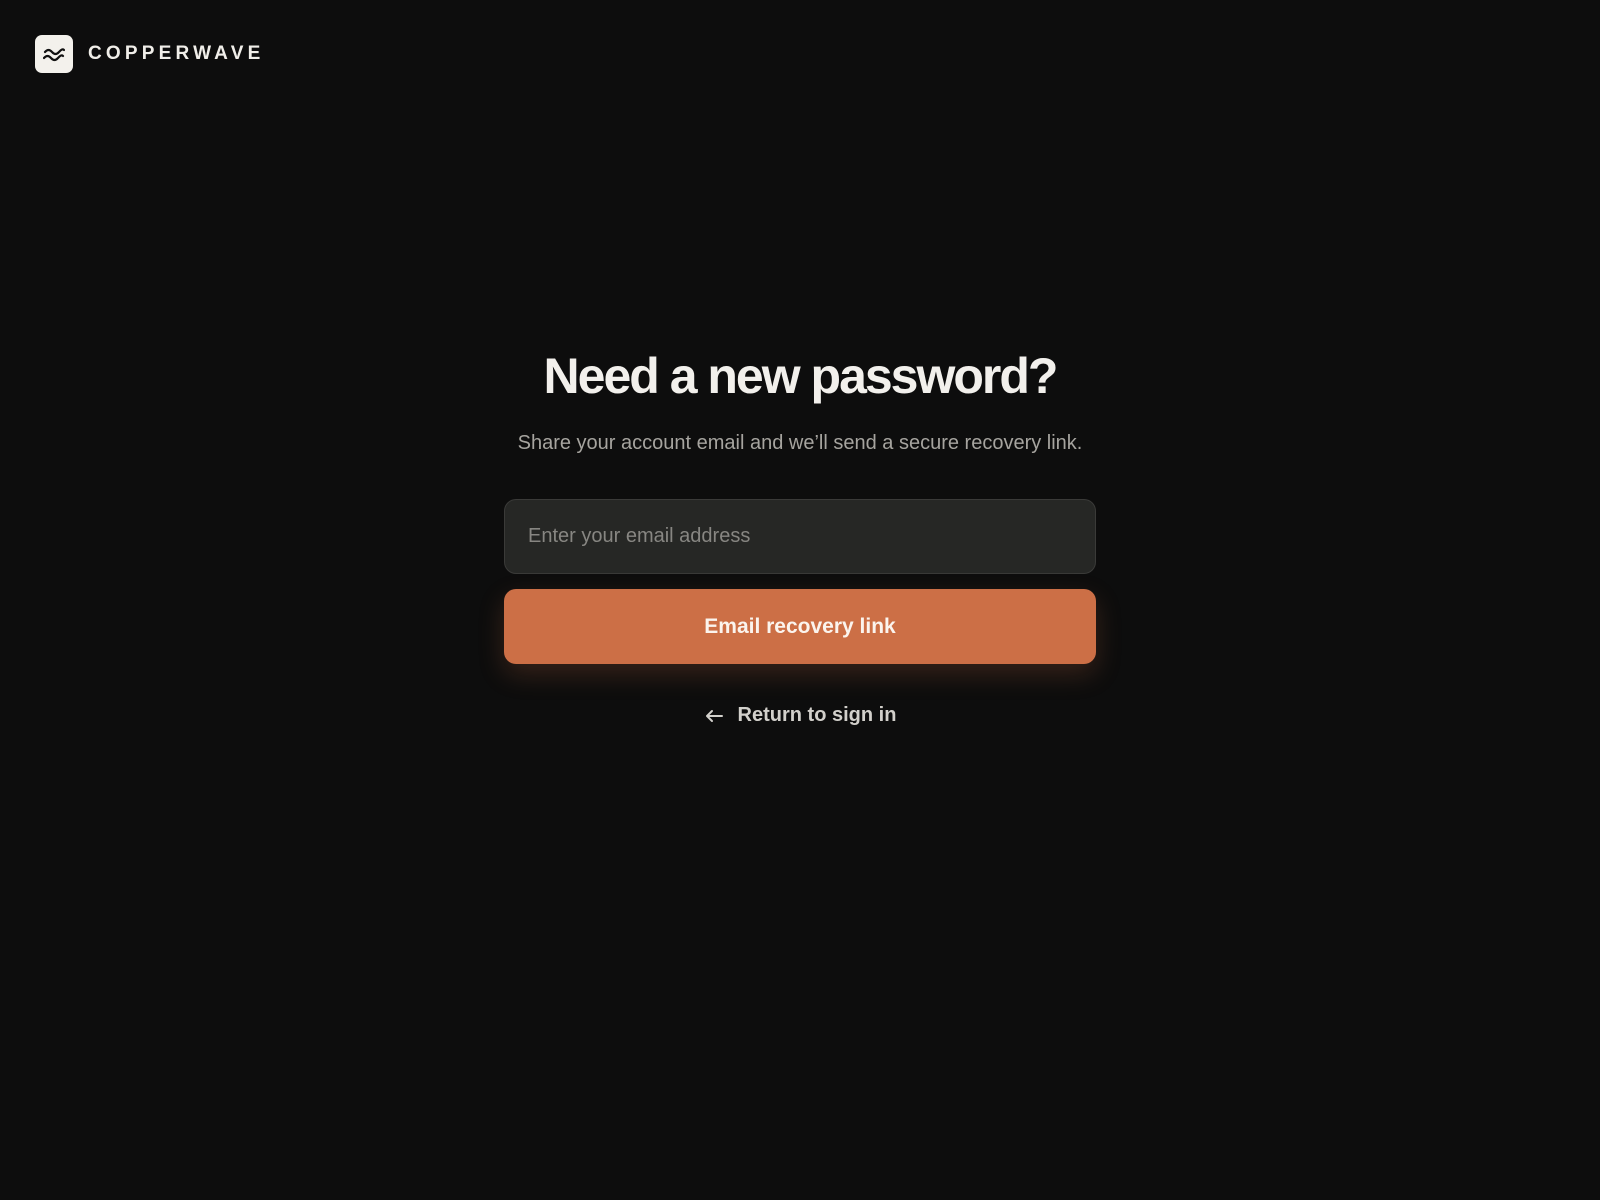  I want to click on page-title: Need a new password?, so click(801, 376).